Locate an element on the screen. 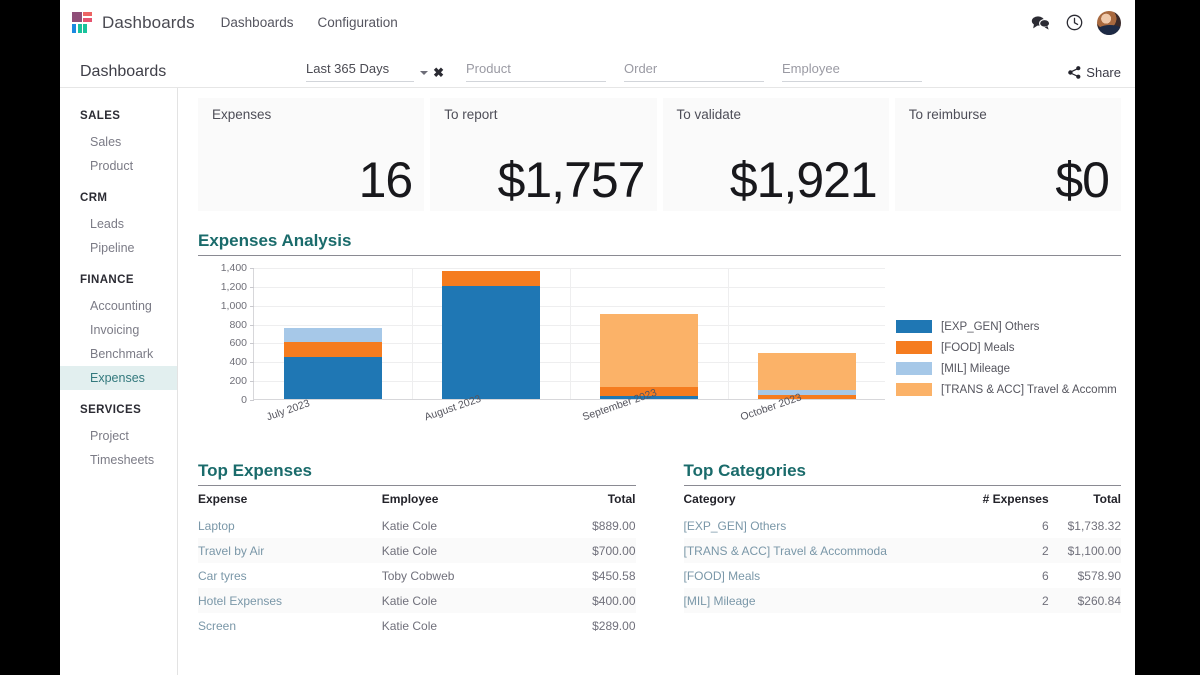 Image resolution: width=1200 pixels, height=675 pixels. table-cell: [TRANS & ACC] Travel & Accommoda is located at coordinates (822, 550).